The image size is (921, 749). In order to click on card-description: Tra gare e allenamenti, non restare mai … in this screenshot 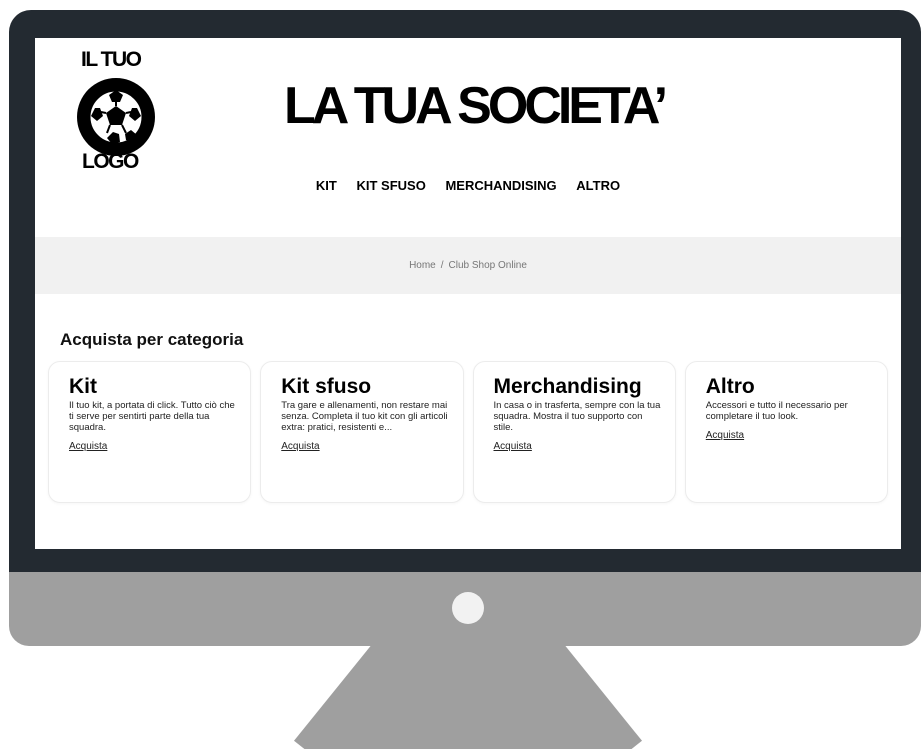, I will do `click(364, 416)`.